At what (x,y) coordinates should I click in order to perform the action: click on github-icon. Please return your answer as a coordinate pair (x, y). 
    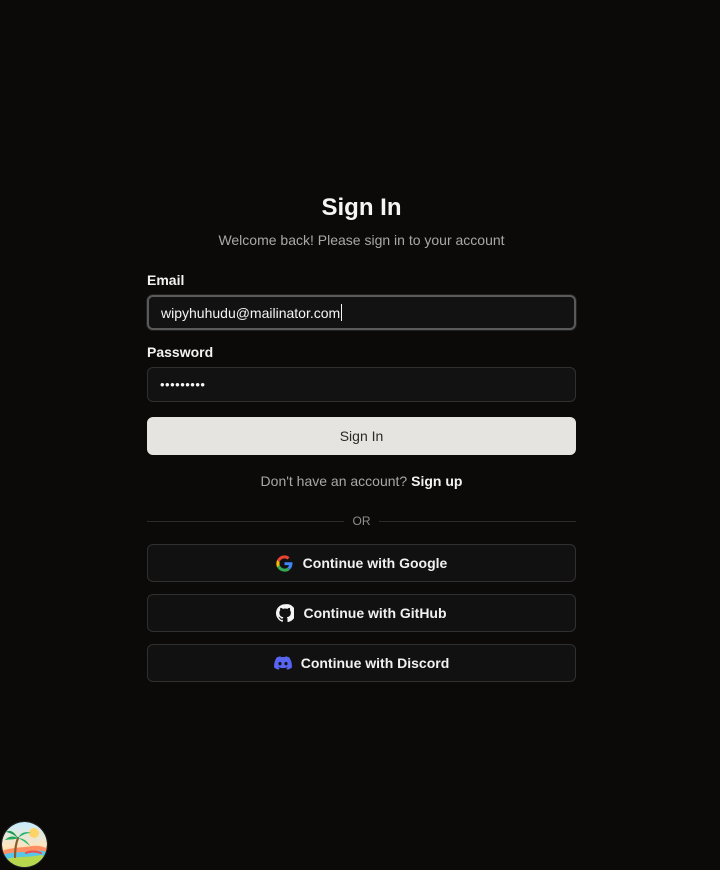
    Looking at the image, I should click on (285, 613).